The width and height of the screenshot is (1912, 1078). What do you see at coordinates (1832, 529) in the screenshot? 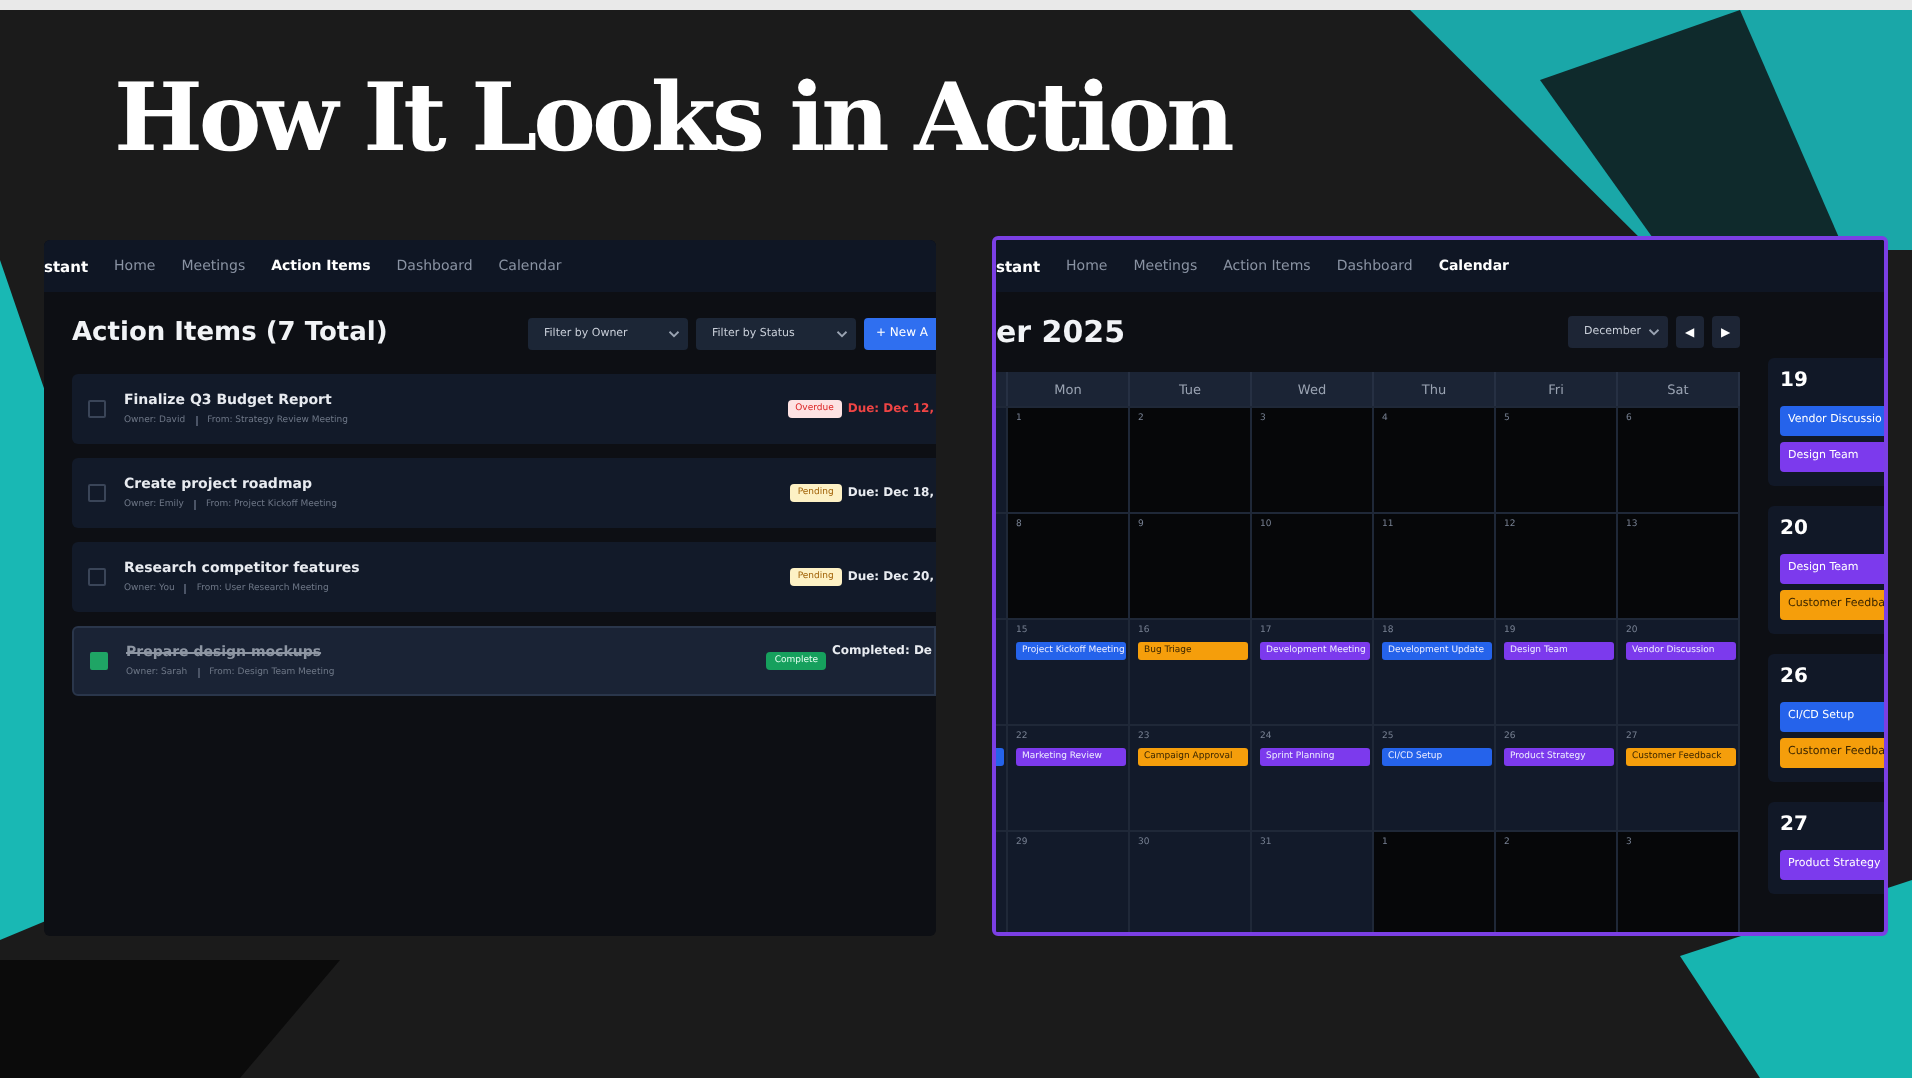
I see `agenda-day: 20` at bounding box center [1832, 529].